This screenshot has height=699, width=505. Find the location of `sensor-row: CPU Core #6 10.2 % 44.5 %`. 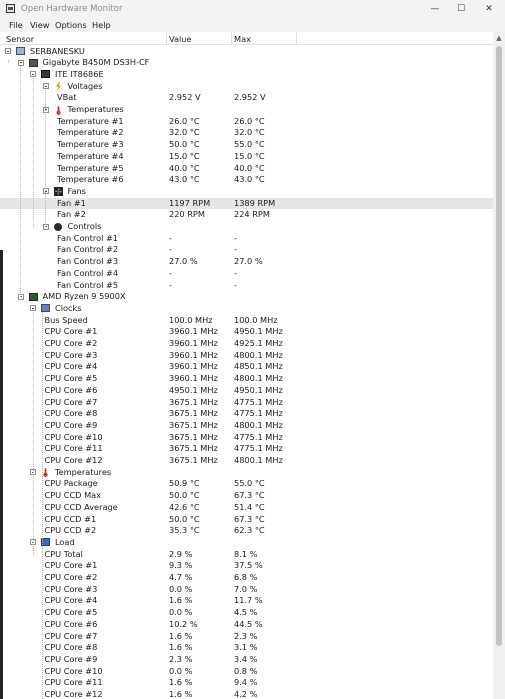

sensor-row: CPU Core #6 10.2 % 44.5 % is located at coordinates (246, 625).